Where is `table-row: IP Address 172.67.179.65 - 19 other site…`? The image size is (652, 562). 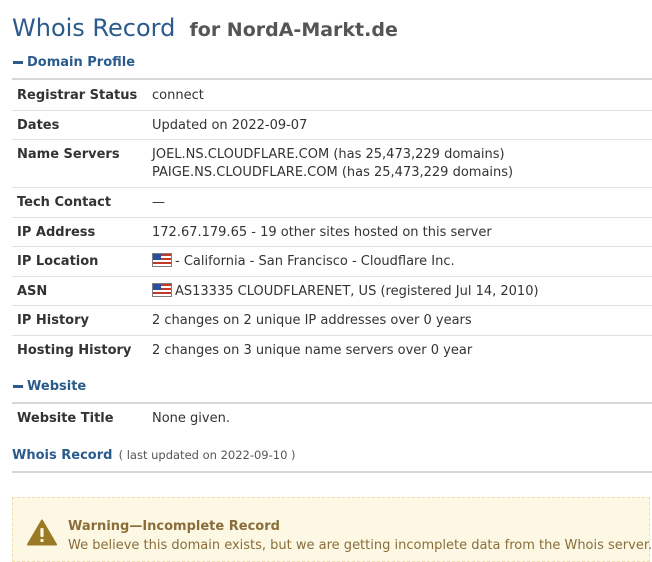 table-row: IP Address 172.67.179.65 - 19 other site… is located at coordinates (332, 231).